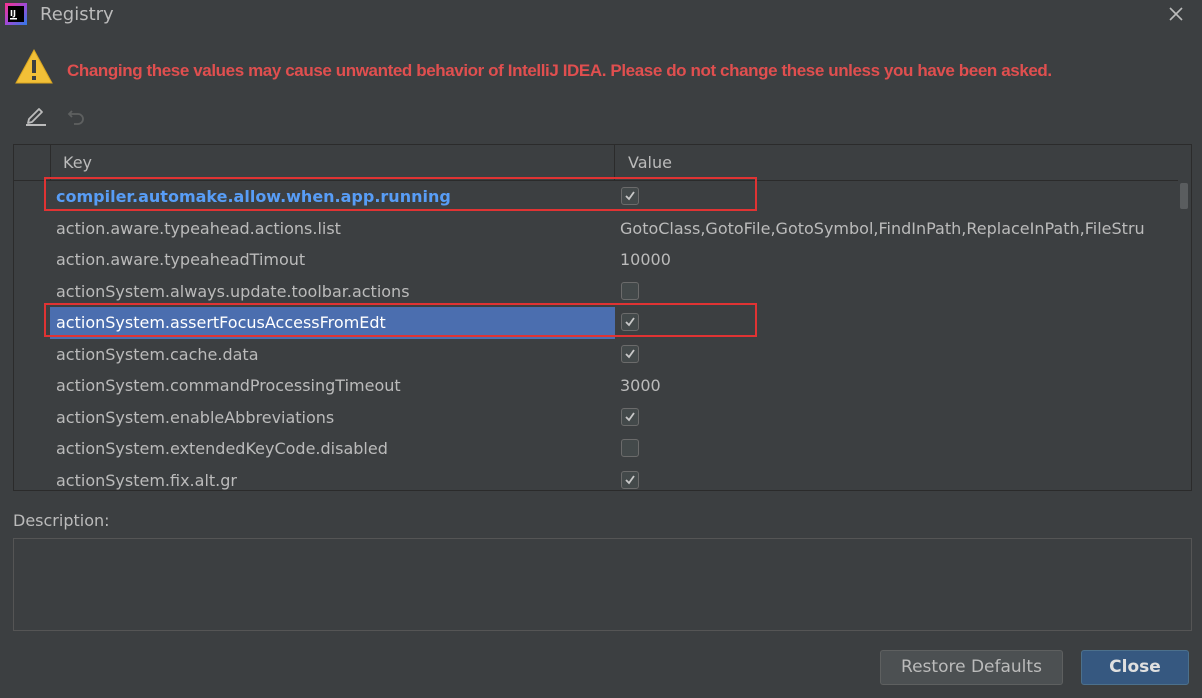  I want to click on column-value-label: Value, so click(650, 162).